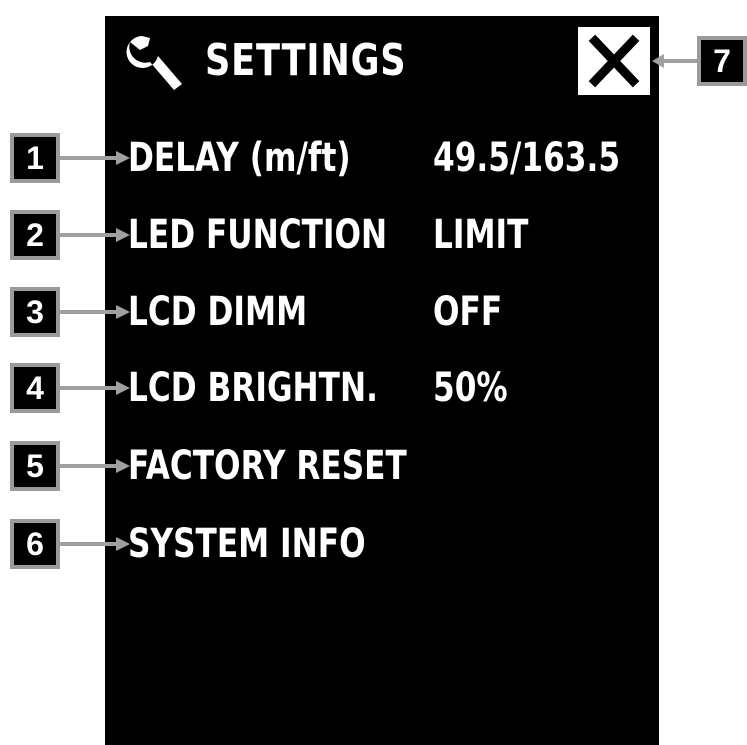 This screenshot has height=745, width=747. I want to click on close-icon, so click(614, 61).